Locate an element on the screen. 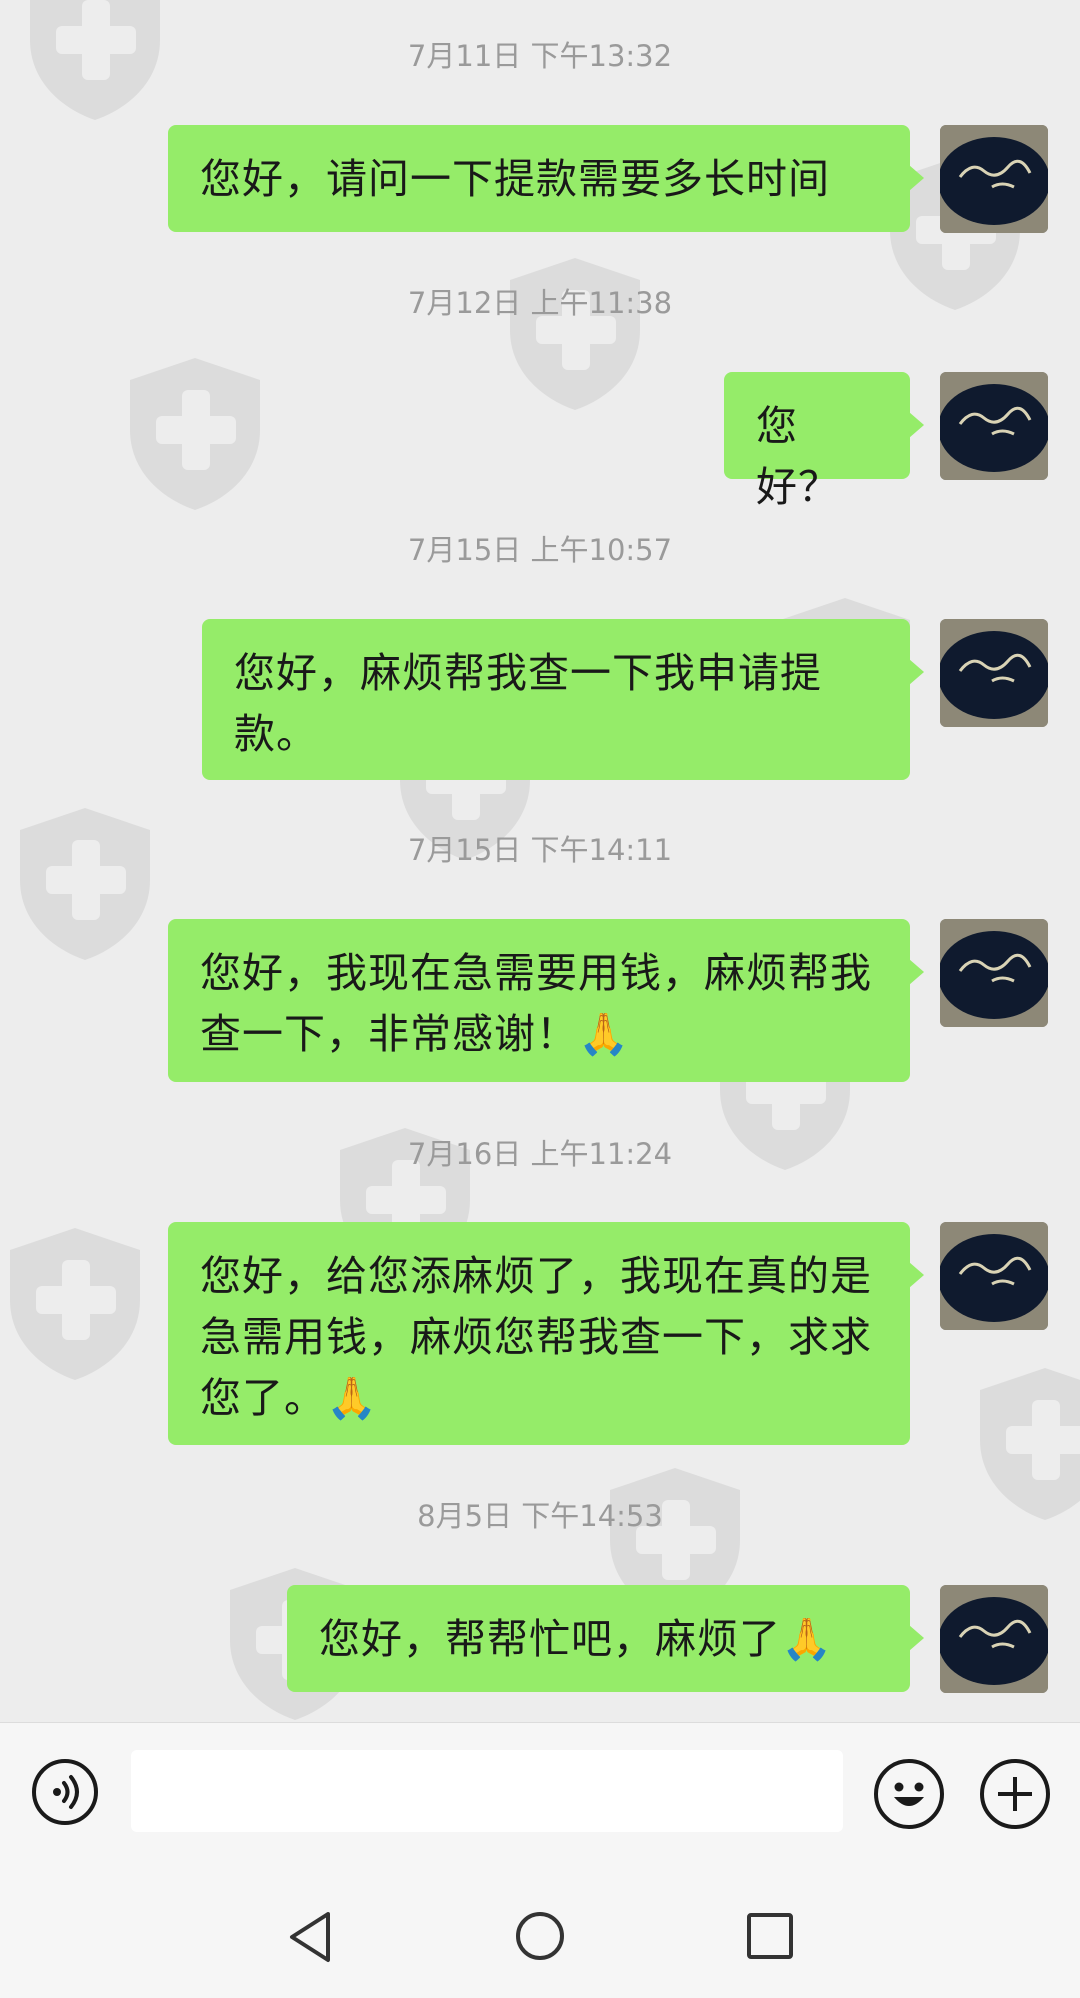 The image size is (1080, 1998). system-nav-bar is located at coordinates (540, 1928).